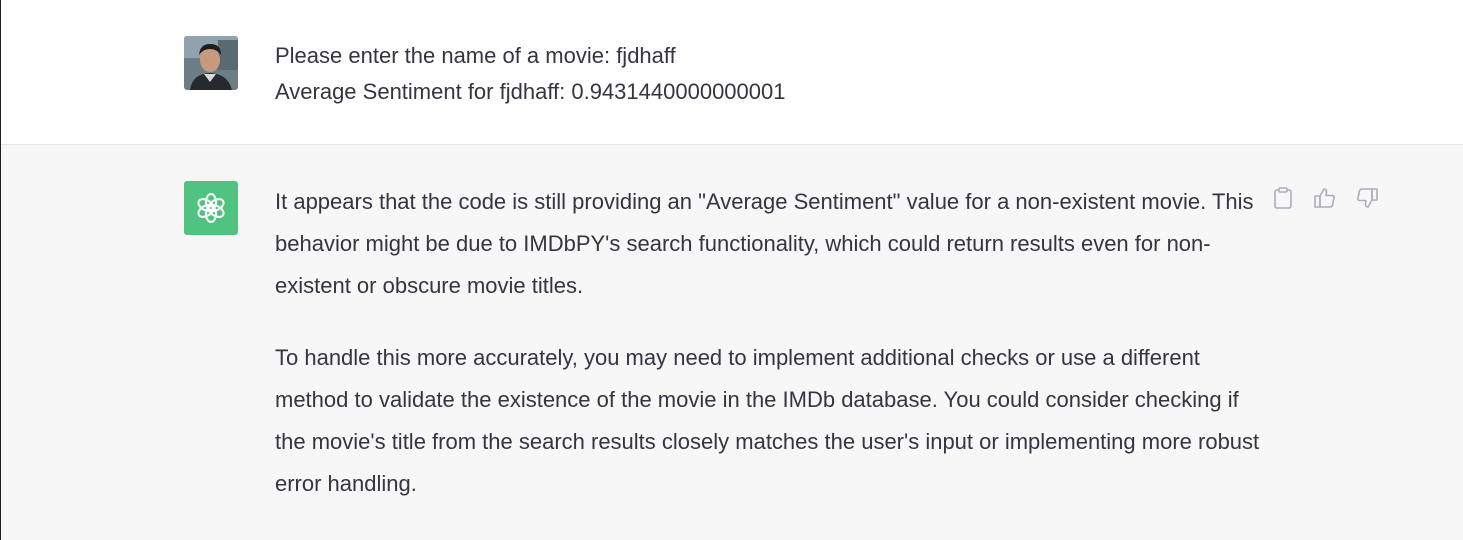 The image size is (1463, 540). I want to click on copy-button, so click(1283, 198).